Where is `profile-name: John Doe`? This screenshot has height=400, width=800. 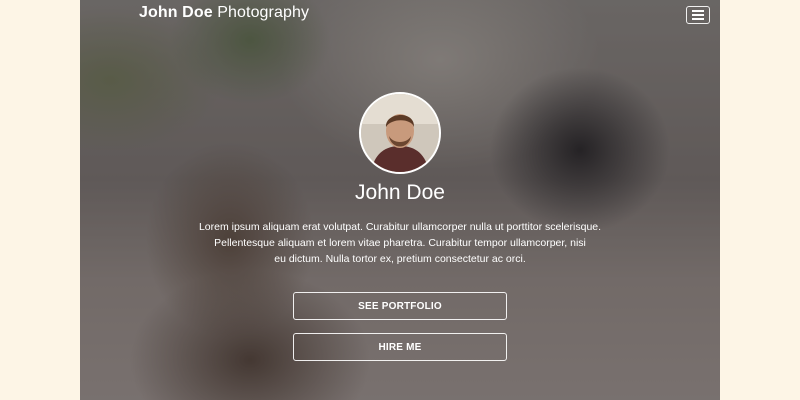
profile-name: John Doe is located at coordinates (400, 192).